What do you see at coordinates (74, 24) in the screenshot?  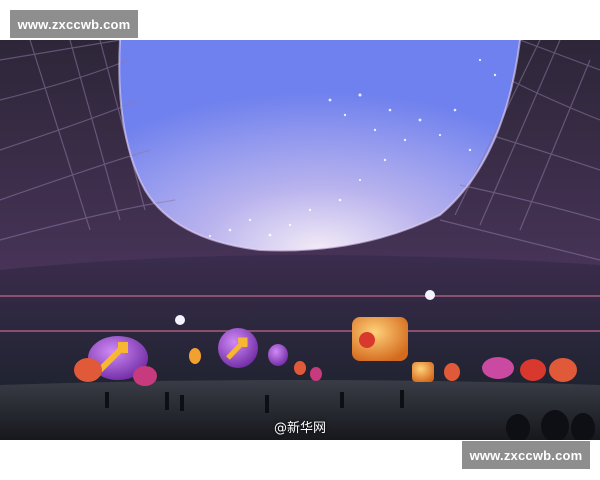 I see `watermark-top: www.zxccwb.com` at bounding box center [74, 24].